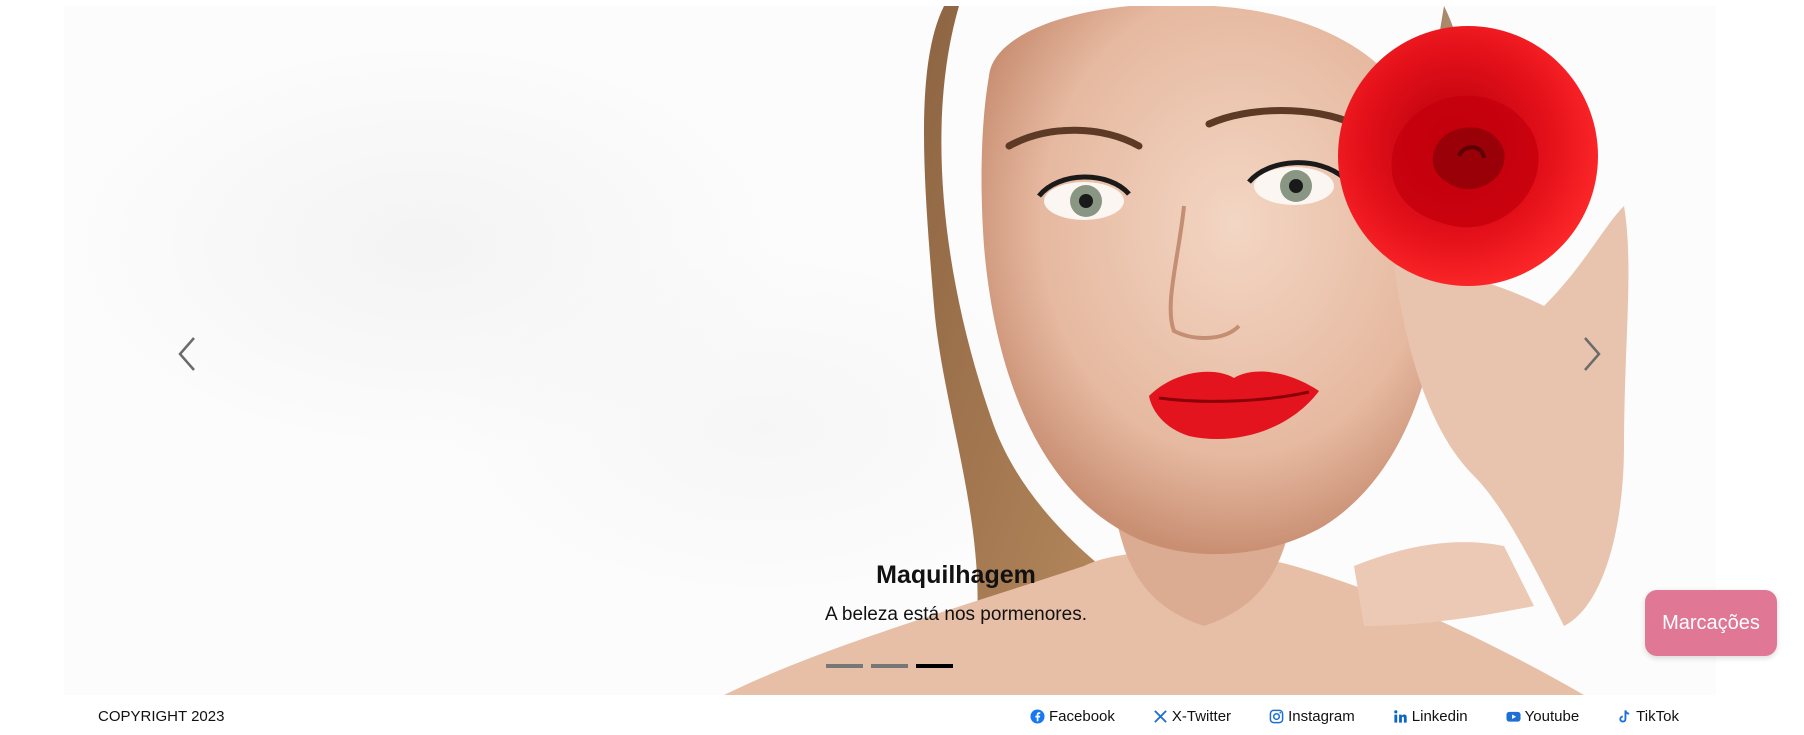 The image size is (1804, 735). Describe the element at coordinates (1513, 716) in the screenshot. I see `youtube-icon` at that location.